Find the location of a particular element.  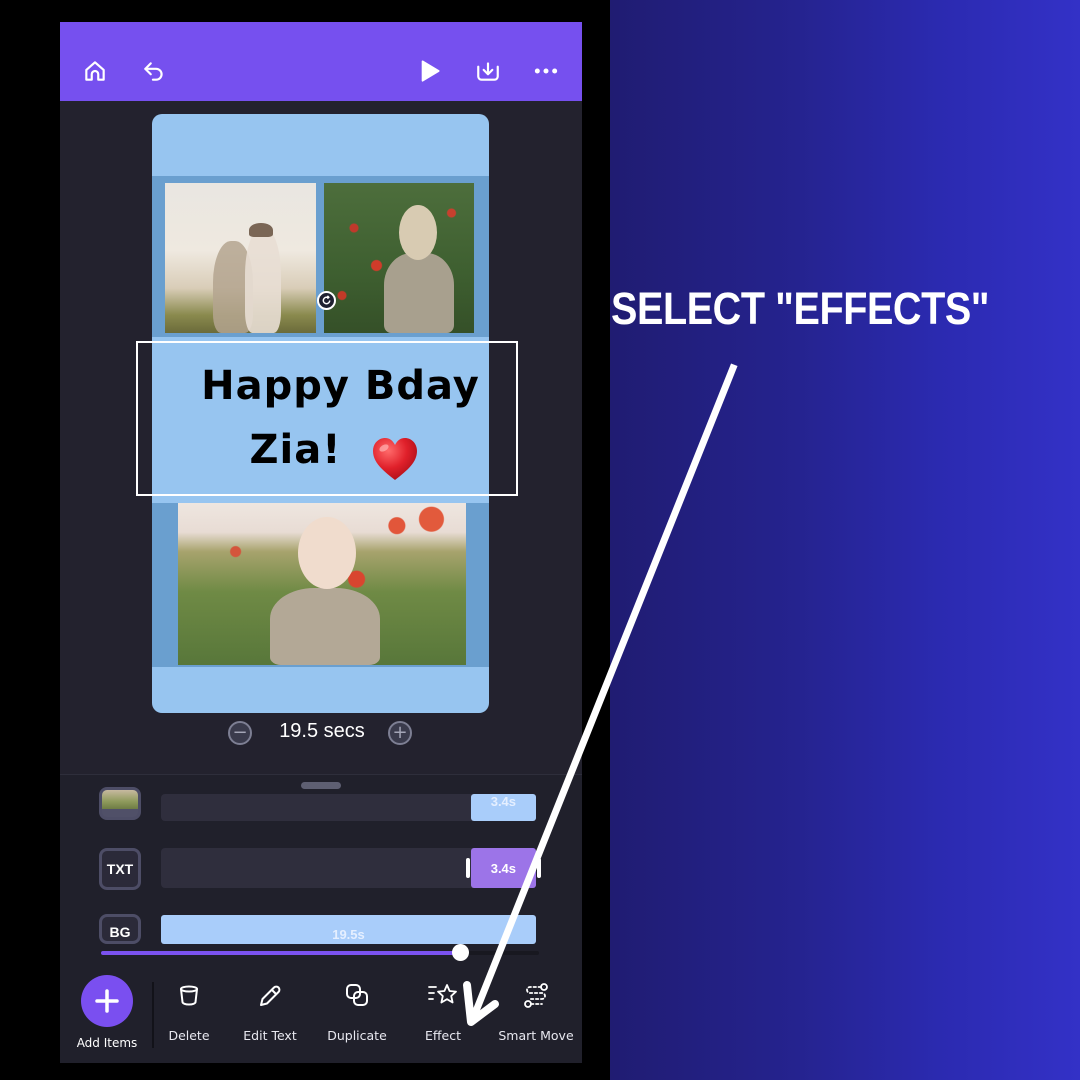

smart-move-icon is located at coordinates (536, 995).